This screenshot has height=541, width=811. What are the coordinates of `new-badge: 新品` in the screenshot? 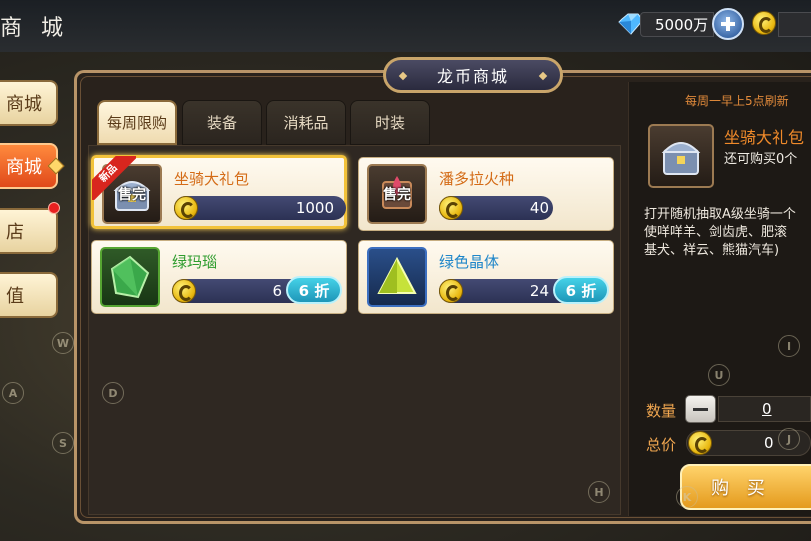 It's located at (114, 178).